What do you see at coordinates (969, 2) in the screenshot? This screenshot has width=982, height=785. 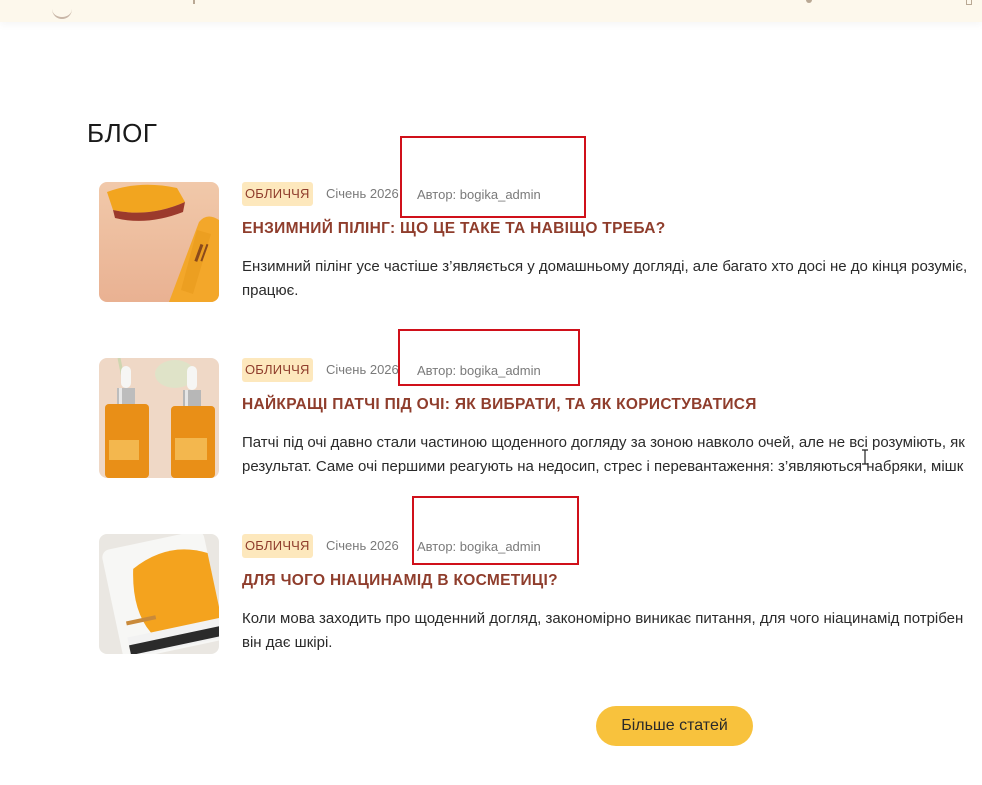 I see `cart-icon` at bounding box center [969, 2].